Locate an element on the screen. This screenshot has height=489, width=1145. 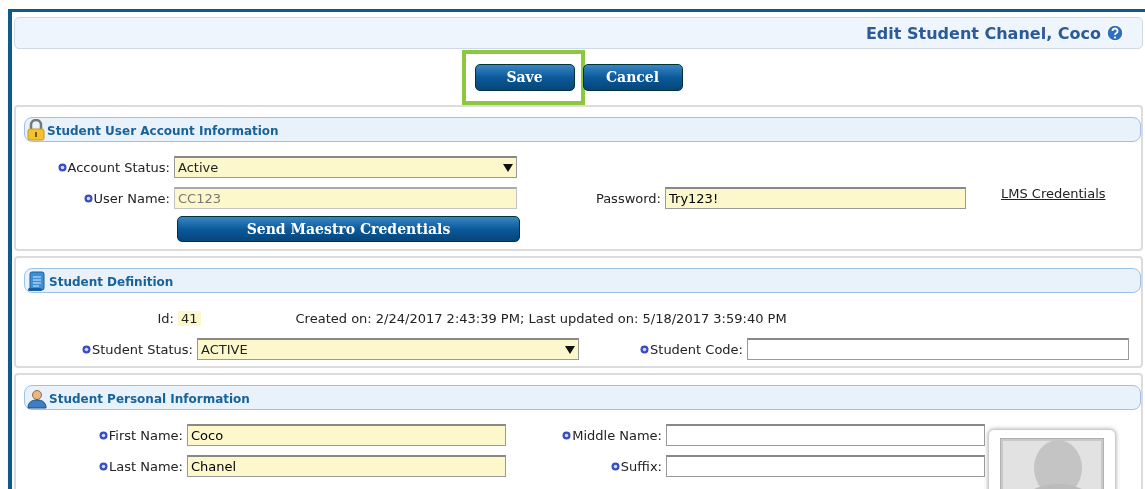
help-icon is located at coordinates (1115, 33).